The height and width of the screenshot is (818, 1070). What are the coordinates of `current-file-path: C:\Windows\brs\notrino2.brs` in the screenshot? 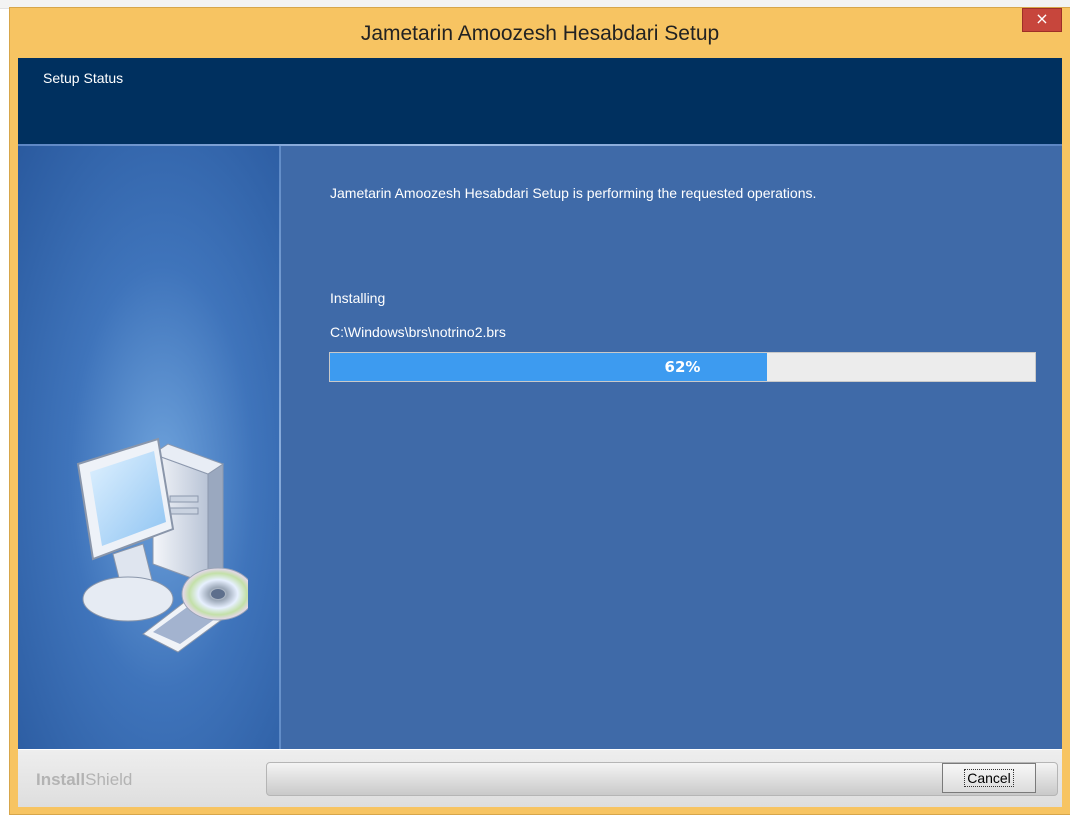 It's located at (418, 332).